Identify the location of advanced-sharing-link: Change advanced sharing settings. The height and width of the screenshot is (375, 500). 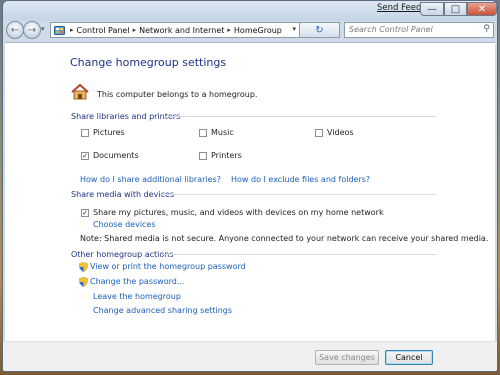
(162, 310).